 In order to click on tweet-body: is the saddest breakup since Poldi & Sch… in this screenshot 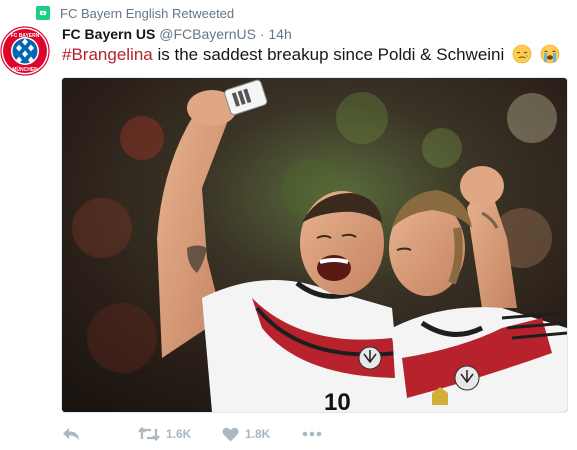, I will do `click(328, 54)`.